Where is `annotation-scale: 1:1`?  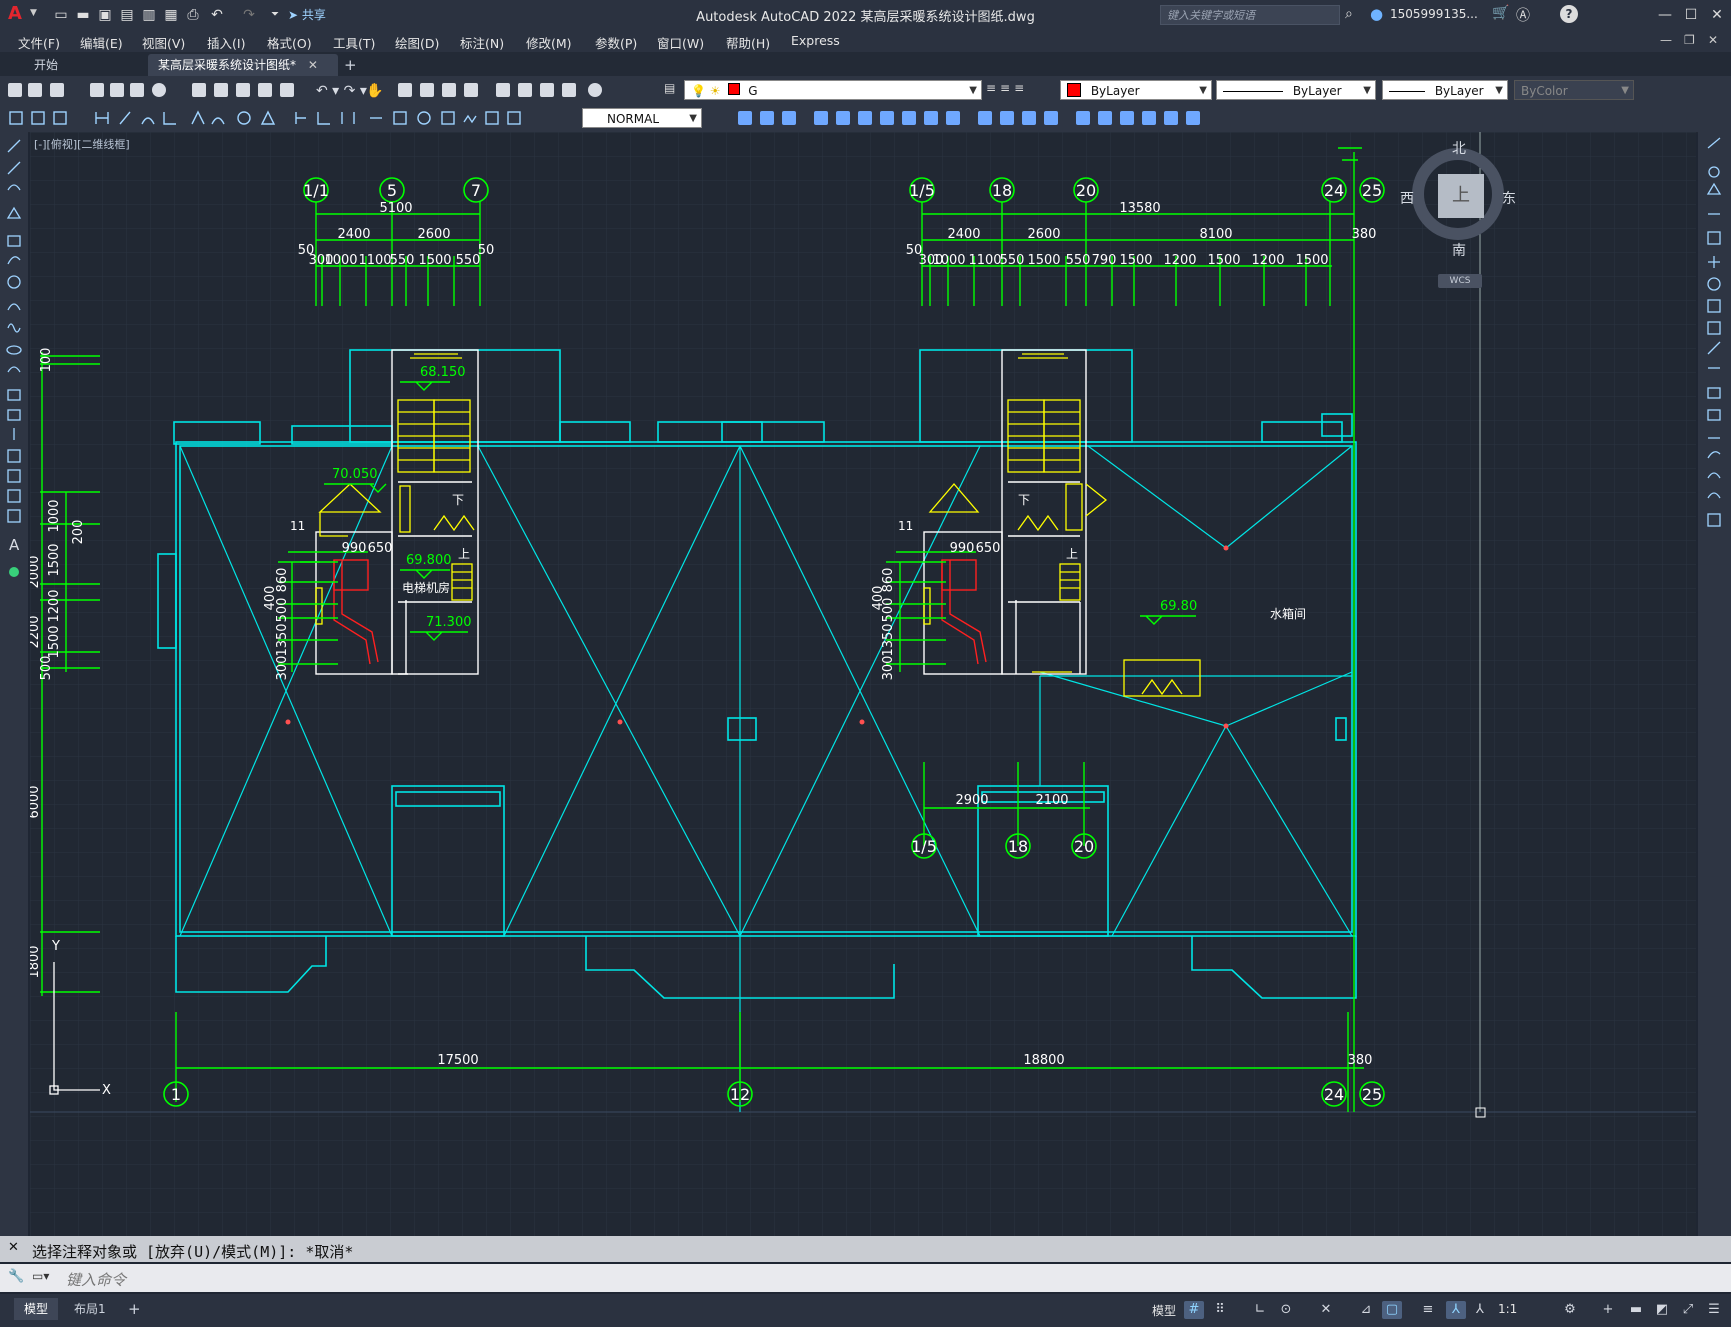 annotation-scale: 1:1 is located at coordinates (1507, 1309).